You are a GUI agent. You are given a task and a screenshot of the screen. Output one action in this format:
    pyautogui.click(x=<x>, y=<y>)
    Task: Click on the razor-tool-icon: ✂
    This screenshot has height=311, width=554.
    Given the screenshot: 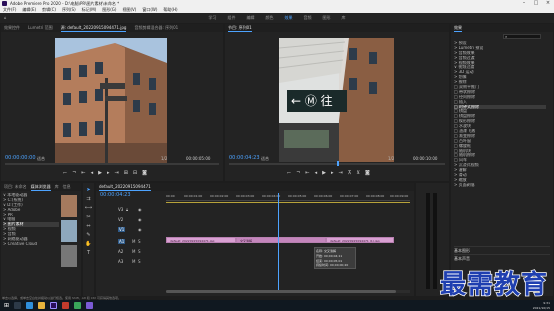 What is the action you would take?
    pyautogui.click(x=88, y=217)
    